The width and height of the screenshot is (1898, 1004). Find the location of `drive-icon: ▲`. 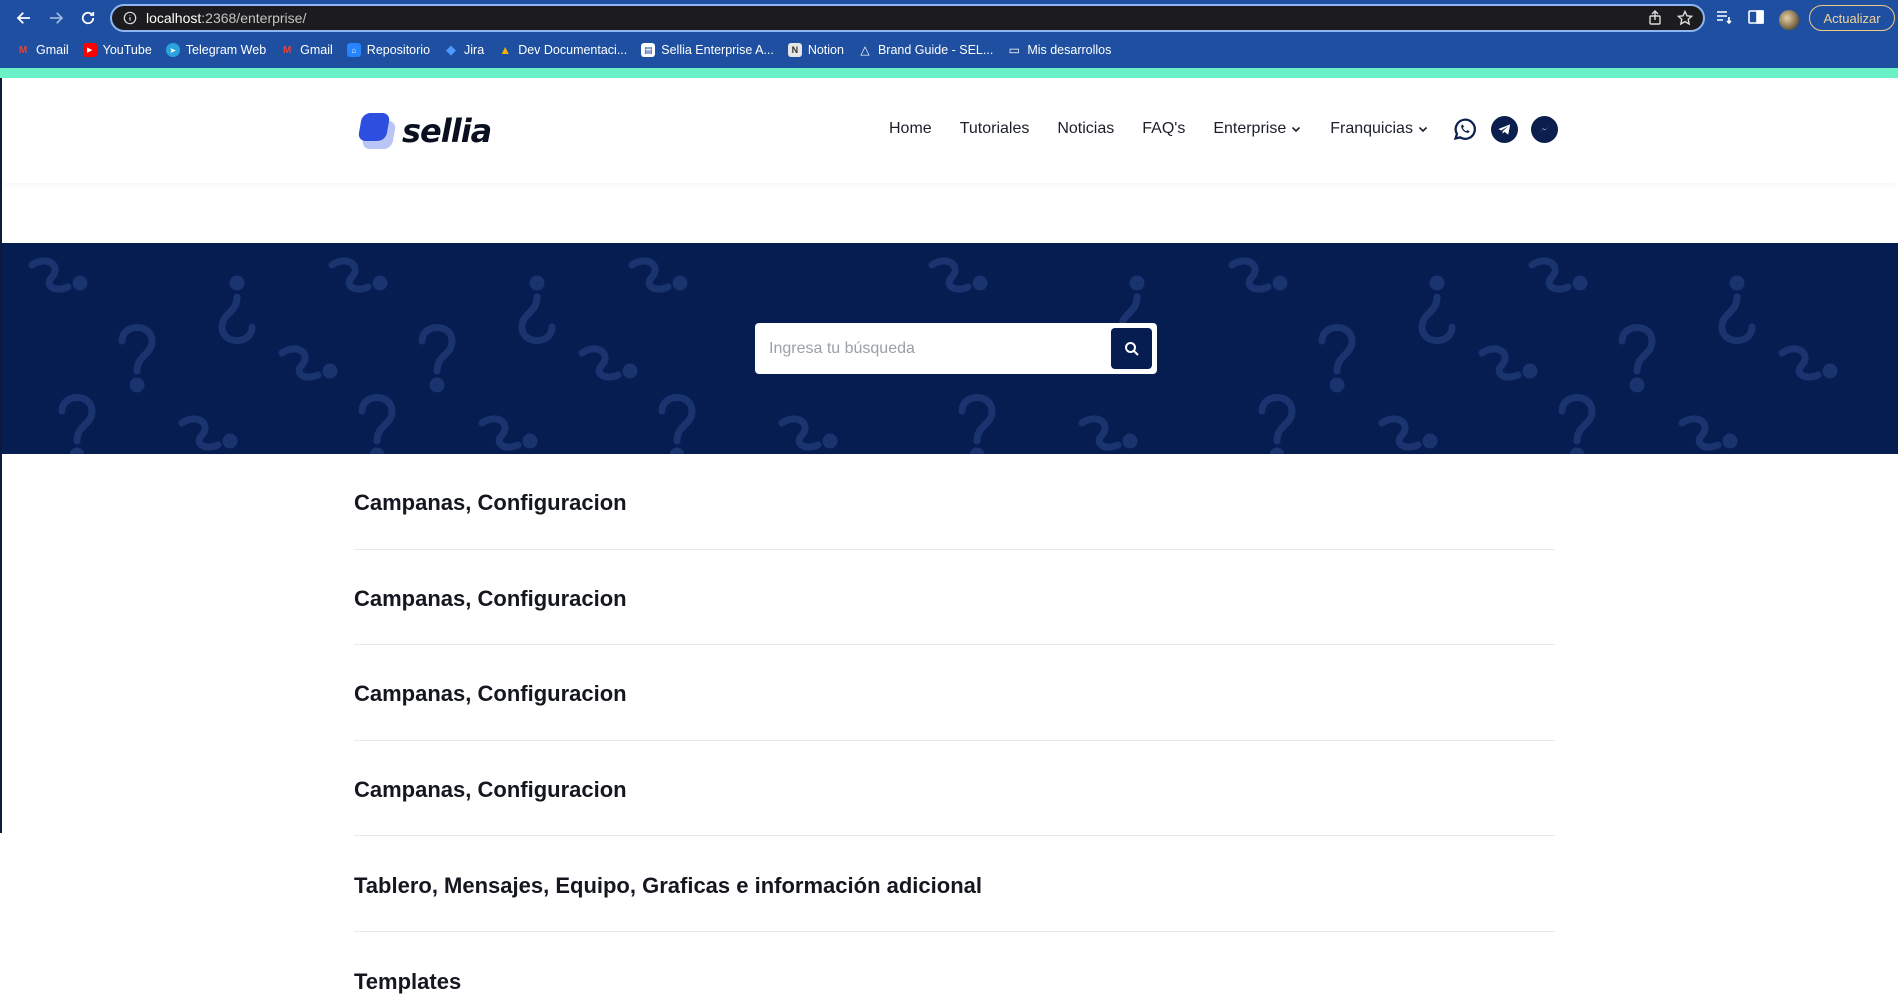

drive-icon: ▲ is located at coordinates (505, 50).